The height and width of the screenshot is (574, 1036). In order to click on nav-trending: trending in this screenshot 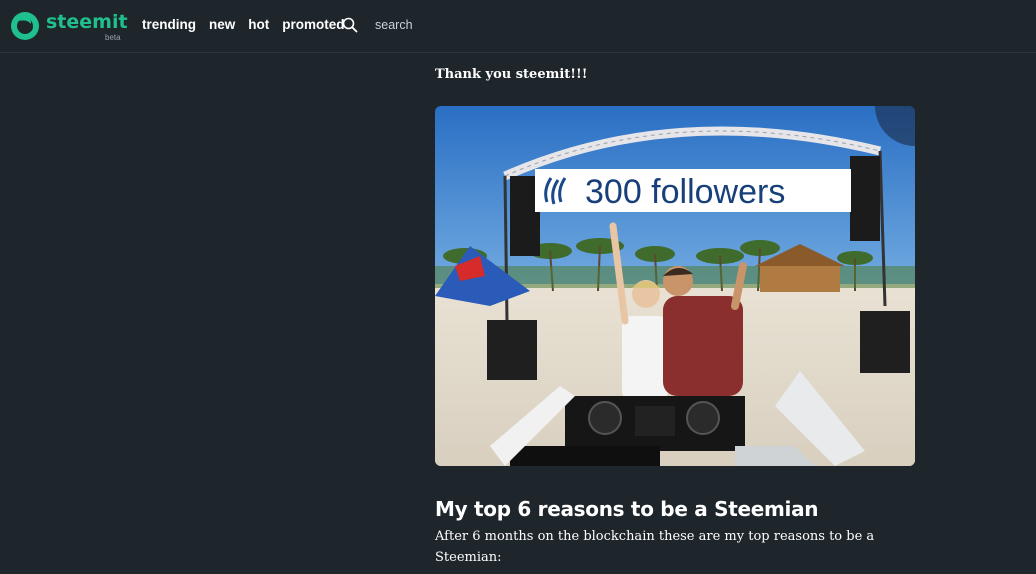, I will do `click(169, 26)`.